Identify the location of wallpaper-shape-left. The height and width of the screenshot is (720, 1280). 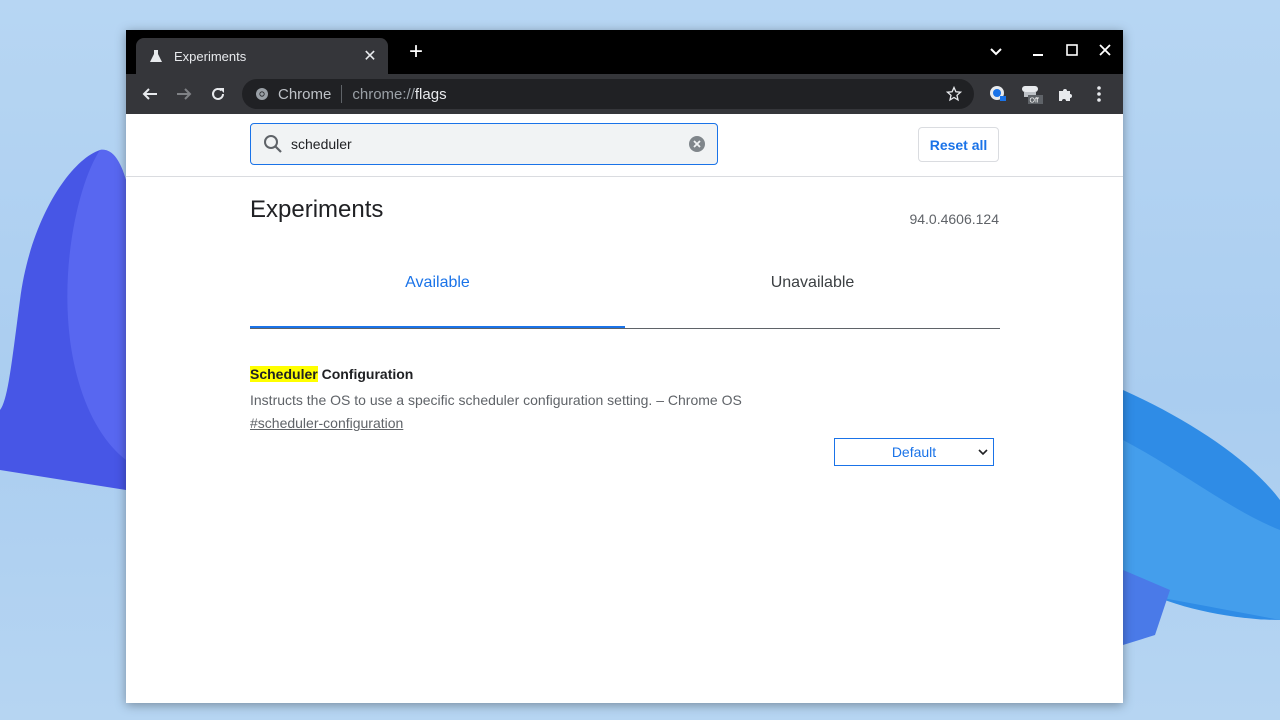
(63, 319).